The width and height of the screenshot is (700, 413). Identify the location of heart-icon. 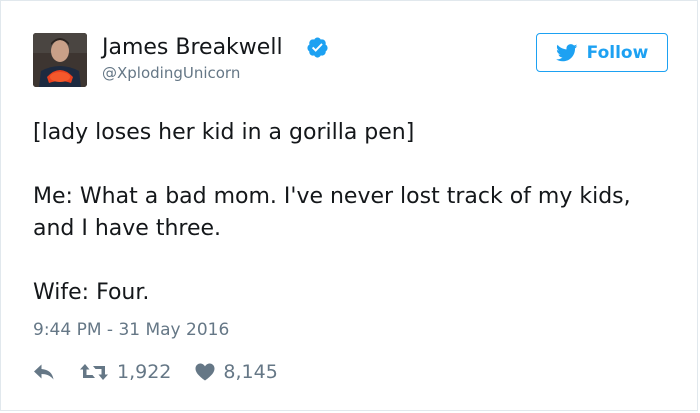
(205, 372).